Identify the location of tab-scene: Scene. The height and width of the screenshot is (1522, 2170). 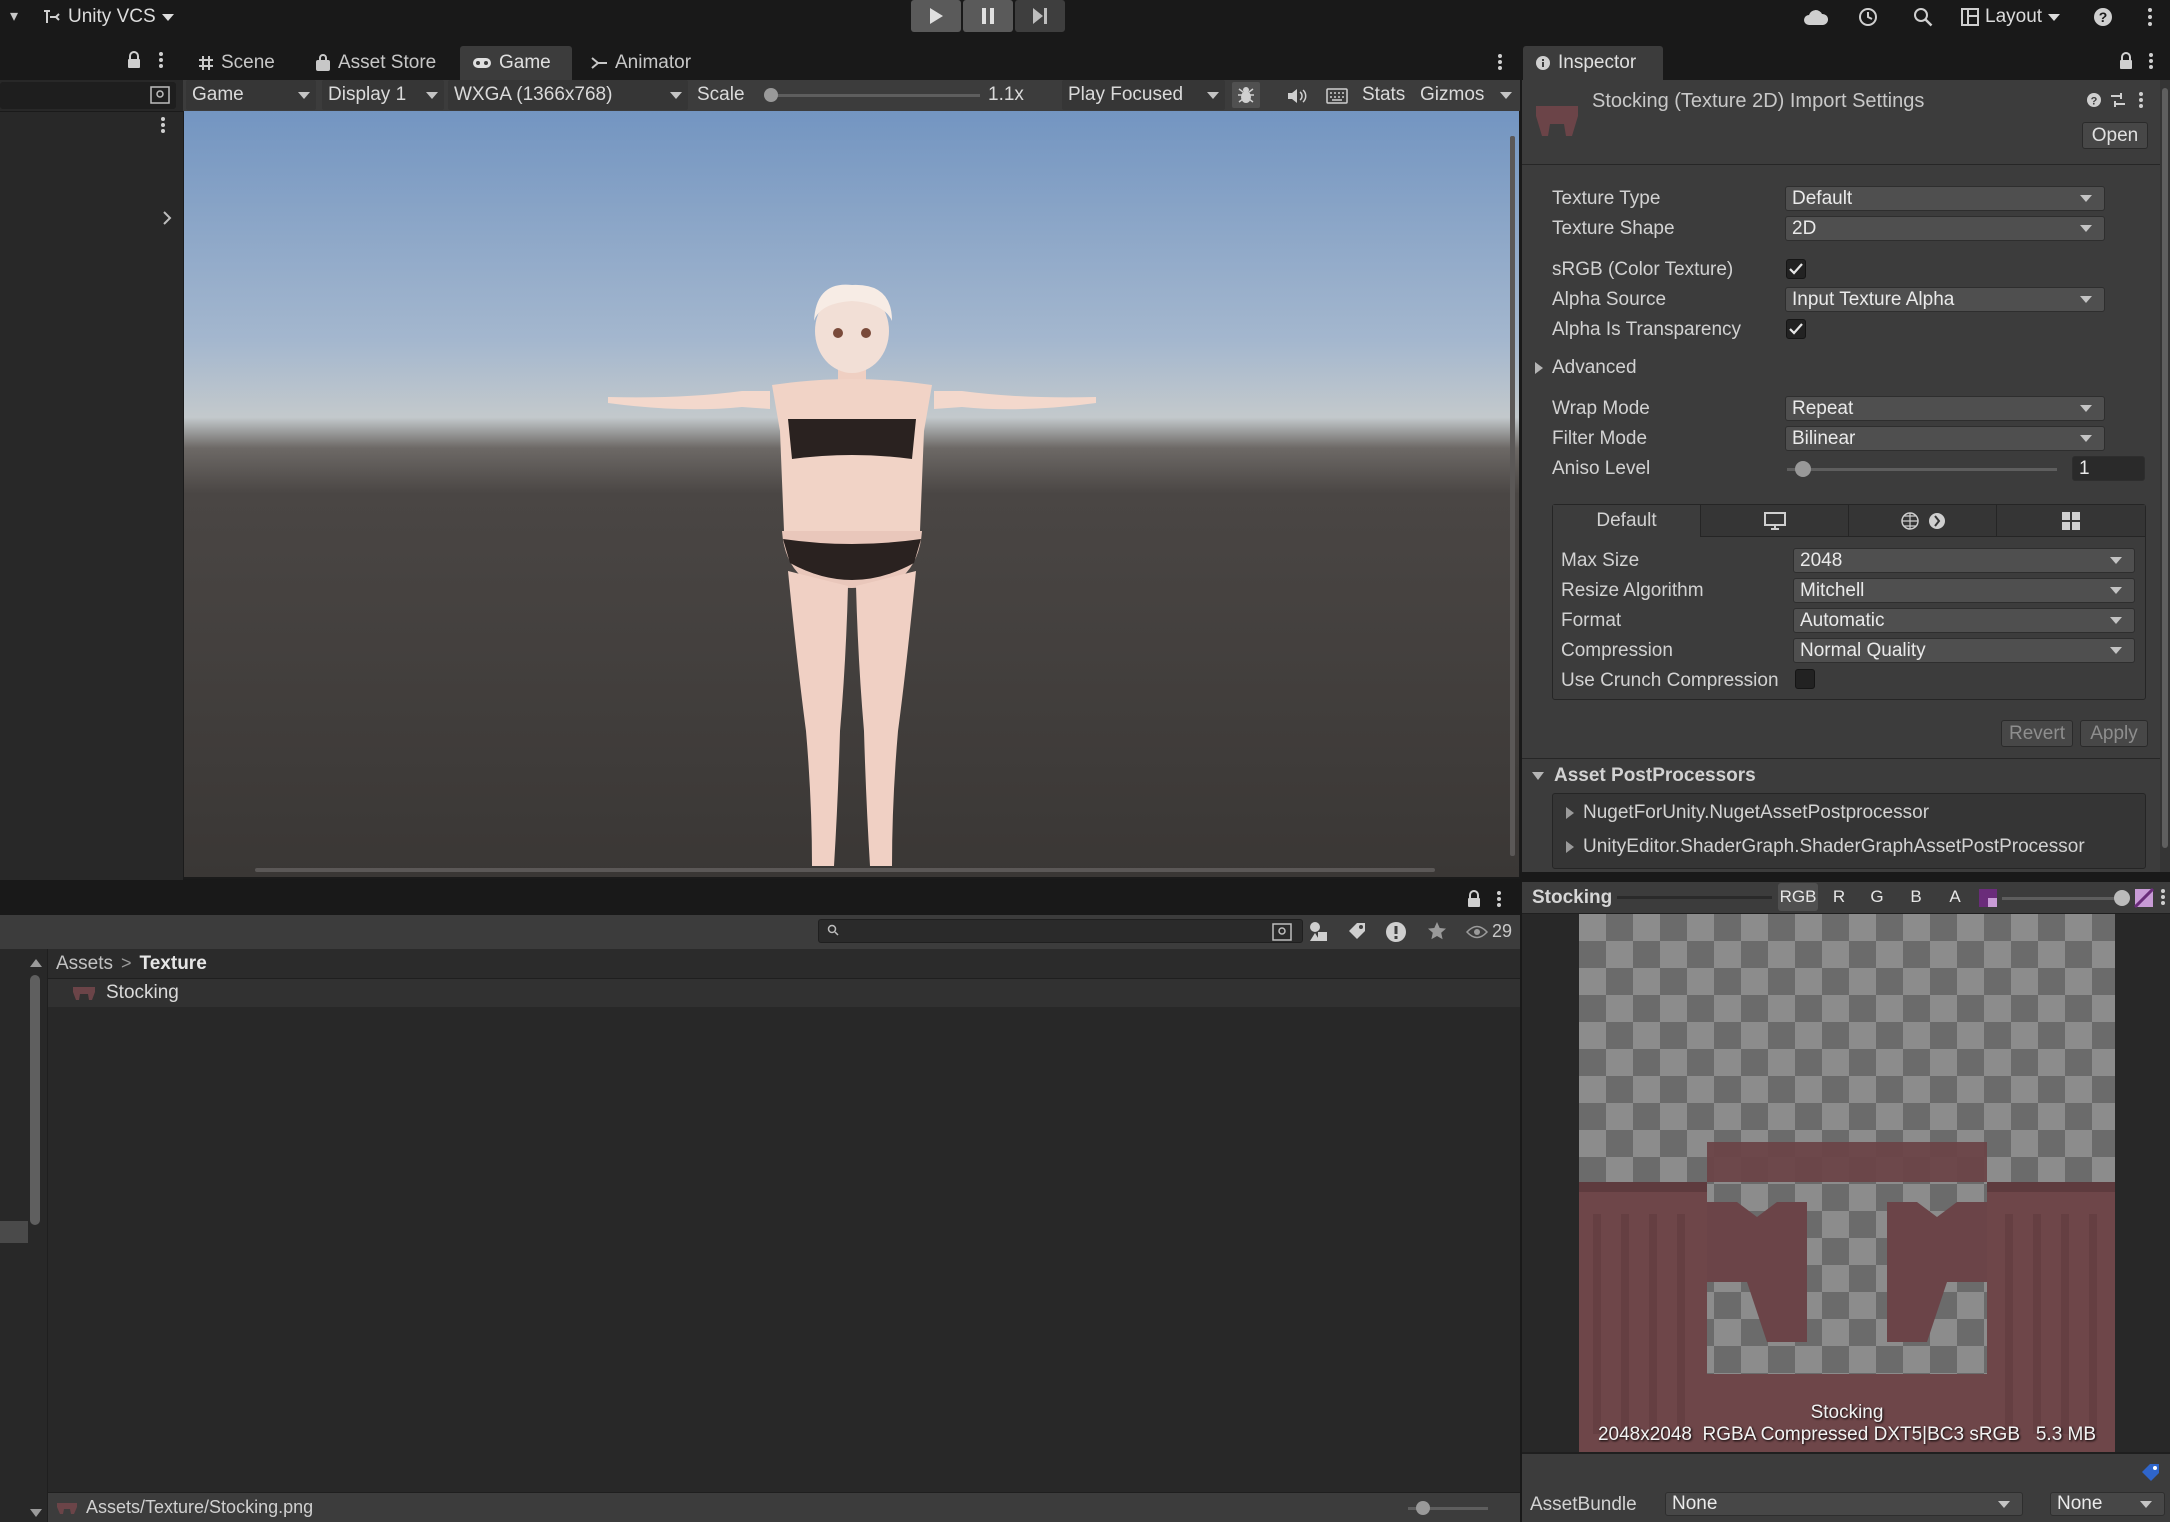
(236, 63).